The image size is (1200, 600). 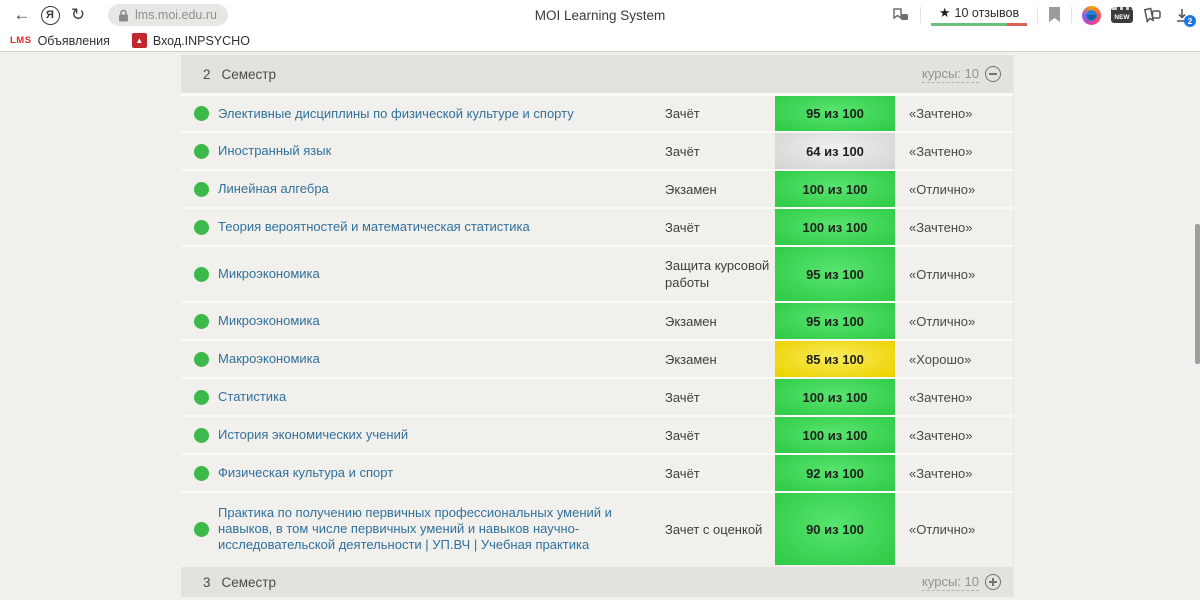 What do you see at coordinates (269, 359) in the screenshot?
I see `course-link: Макроэкономика` at bounding box center [269, 359].